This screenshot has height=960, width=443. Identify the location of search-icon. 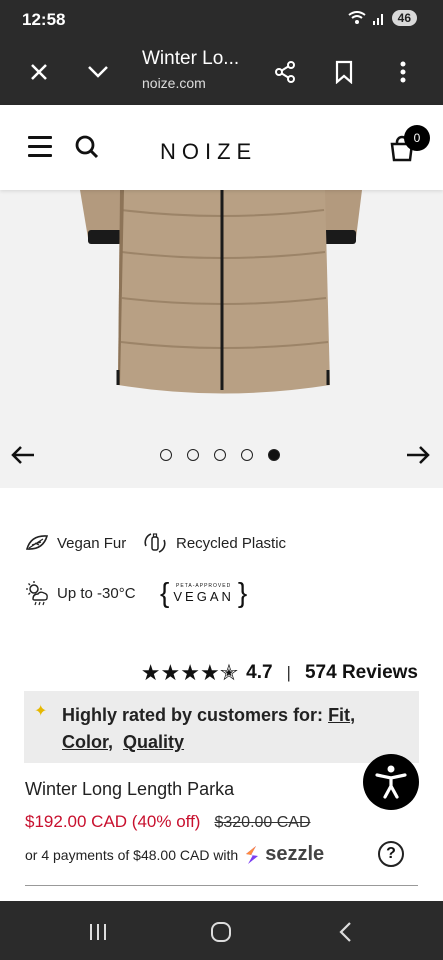
(87, 147).